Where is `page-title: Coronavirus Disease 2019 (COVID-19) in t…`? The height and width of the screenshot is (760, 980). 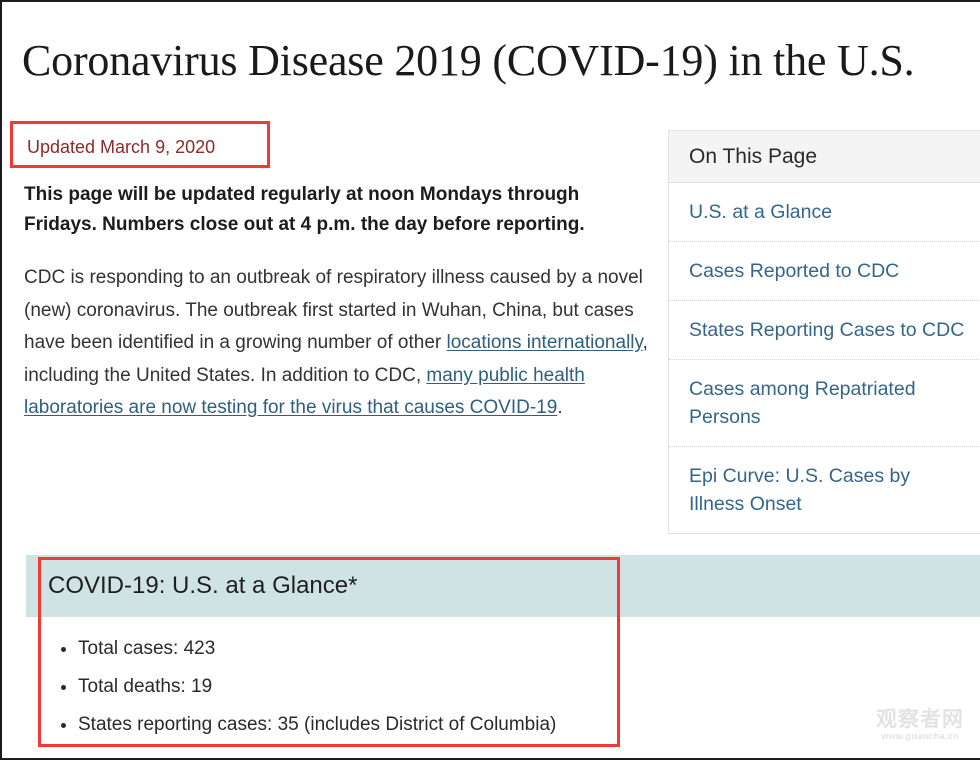
page-title: Coronavirus Disease 2019 (COVID-19) in t… is located at coordinates (468, 61).